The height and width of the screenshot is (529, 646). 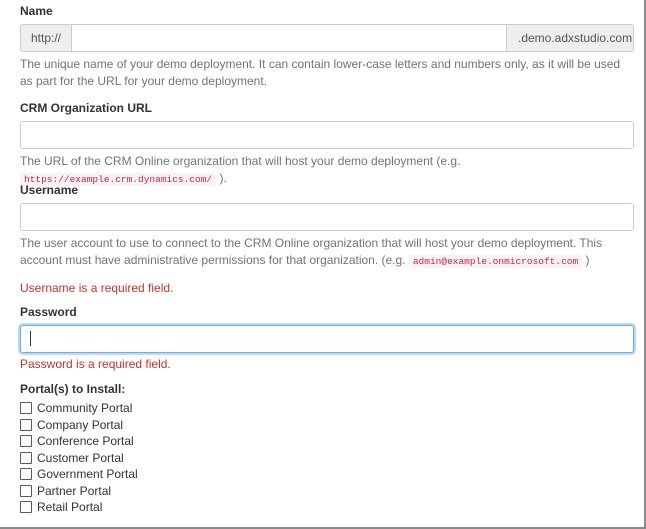 I want to click on url-prefix-addon: http://, so click(x=45, y=38).